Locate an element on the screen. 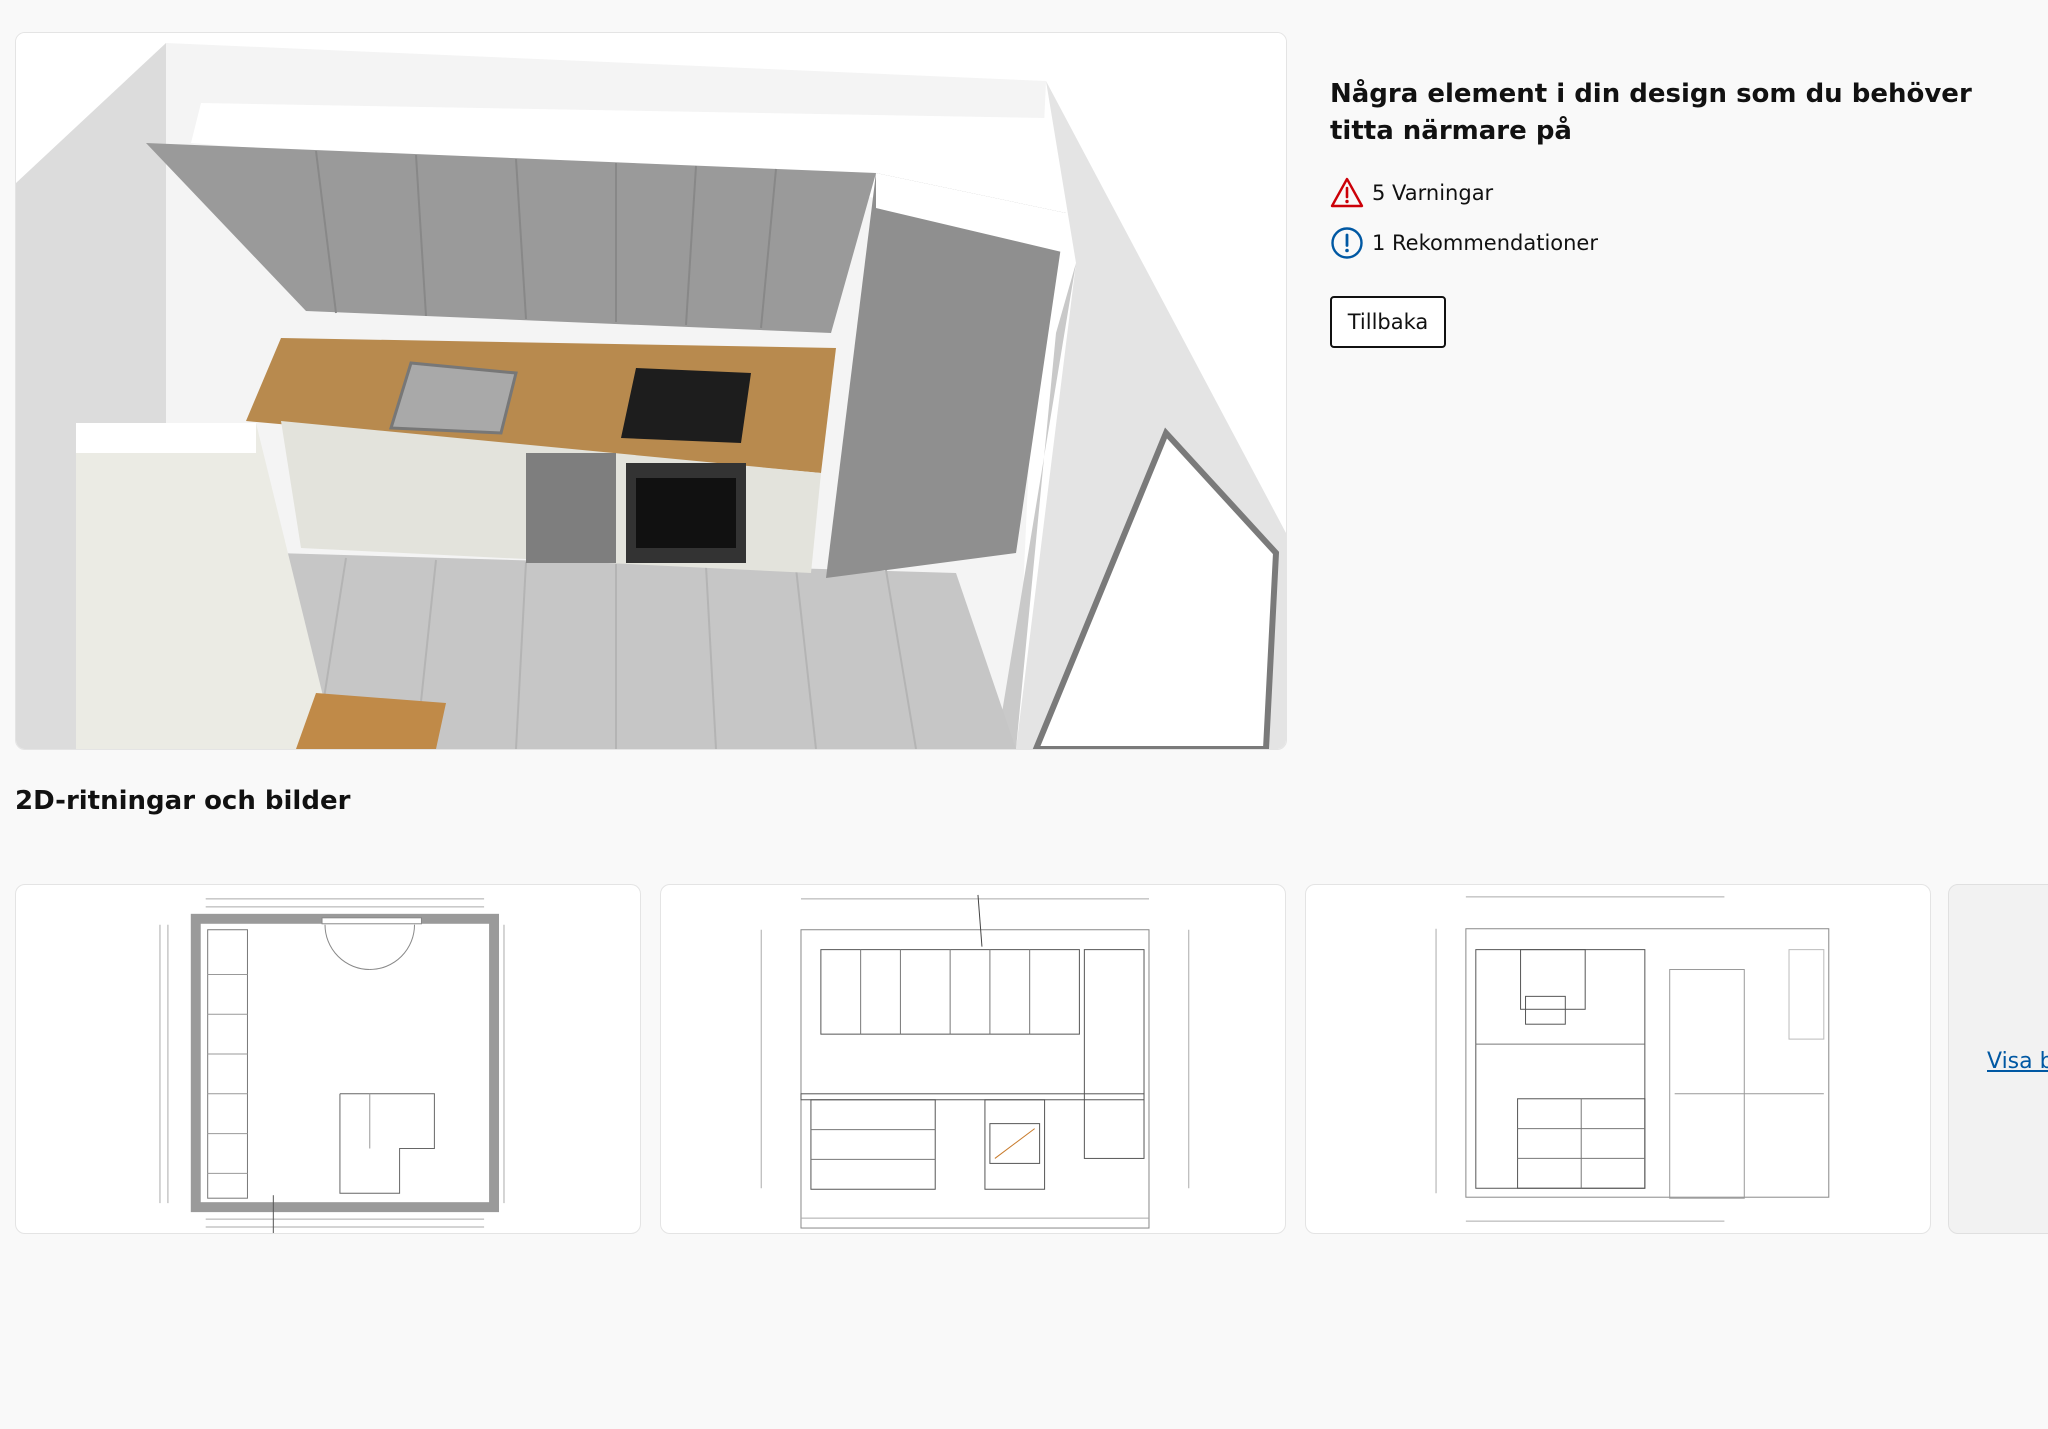 The image size is (2048, 1429). warnings-row: 5 Varningar is located at coordinates (1680, 193).